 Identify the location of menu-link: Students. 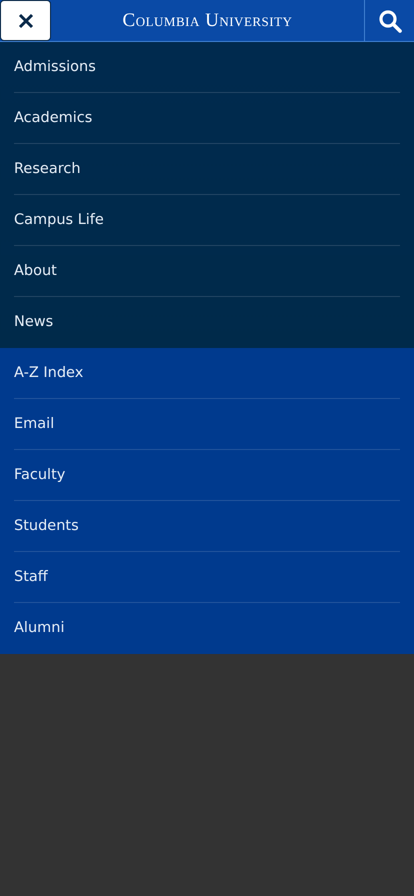
(46, 526).